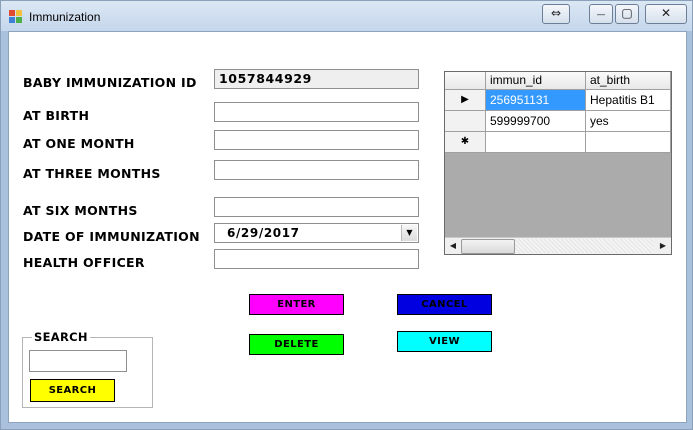  Describe the element at coordinates (16, 16) in the screenshot. I see `form-icon` at that location.